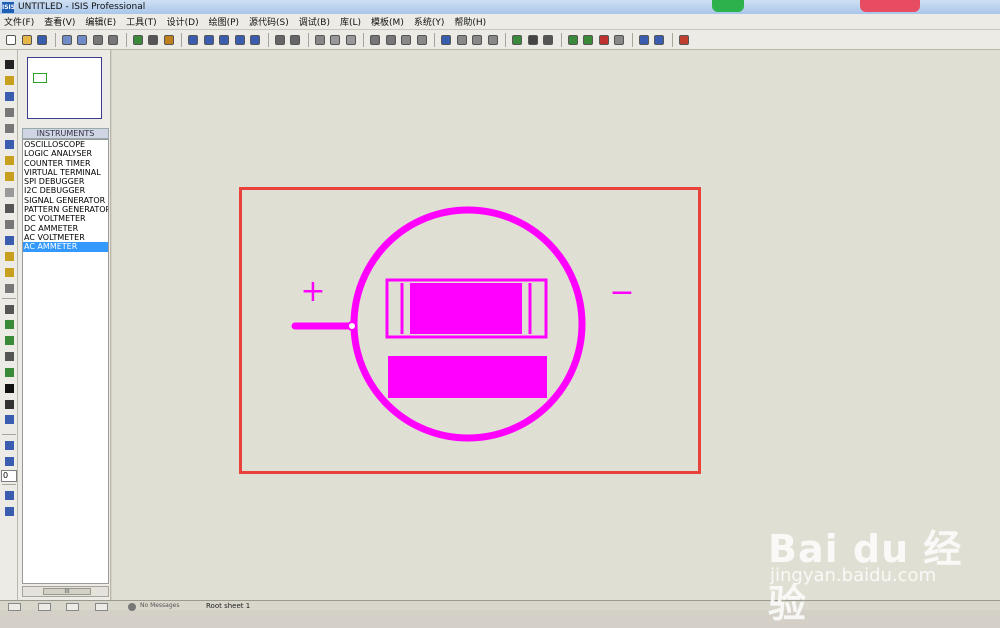 The width and height of the screenshot is (1000, 628). What do you see at coordinates (588, 40) in the screenshot?
I see `add-sheet-button` at bounding box center [588, 40].